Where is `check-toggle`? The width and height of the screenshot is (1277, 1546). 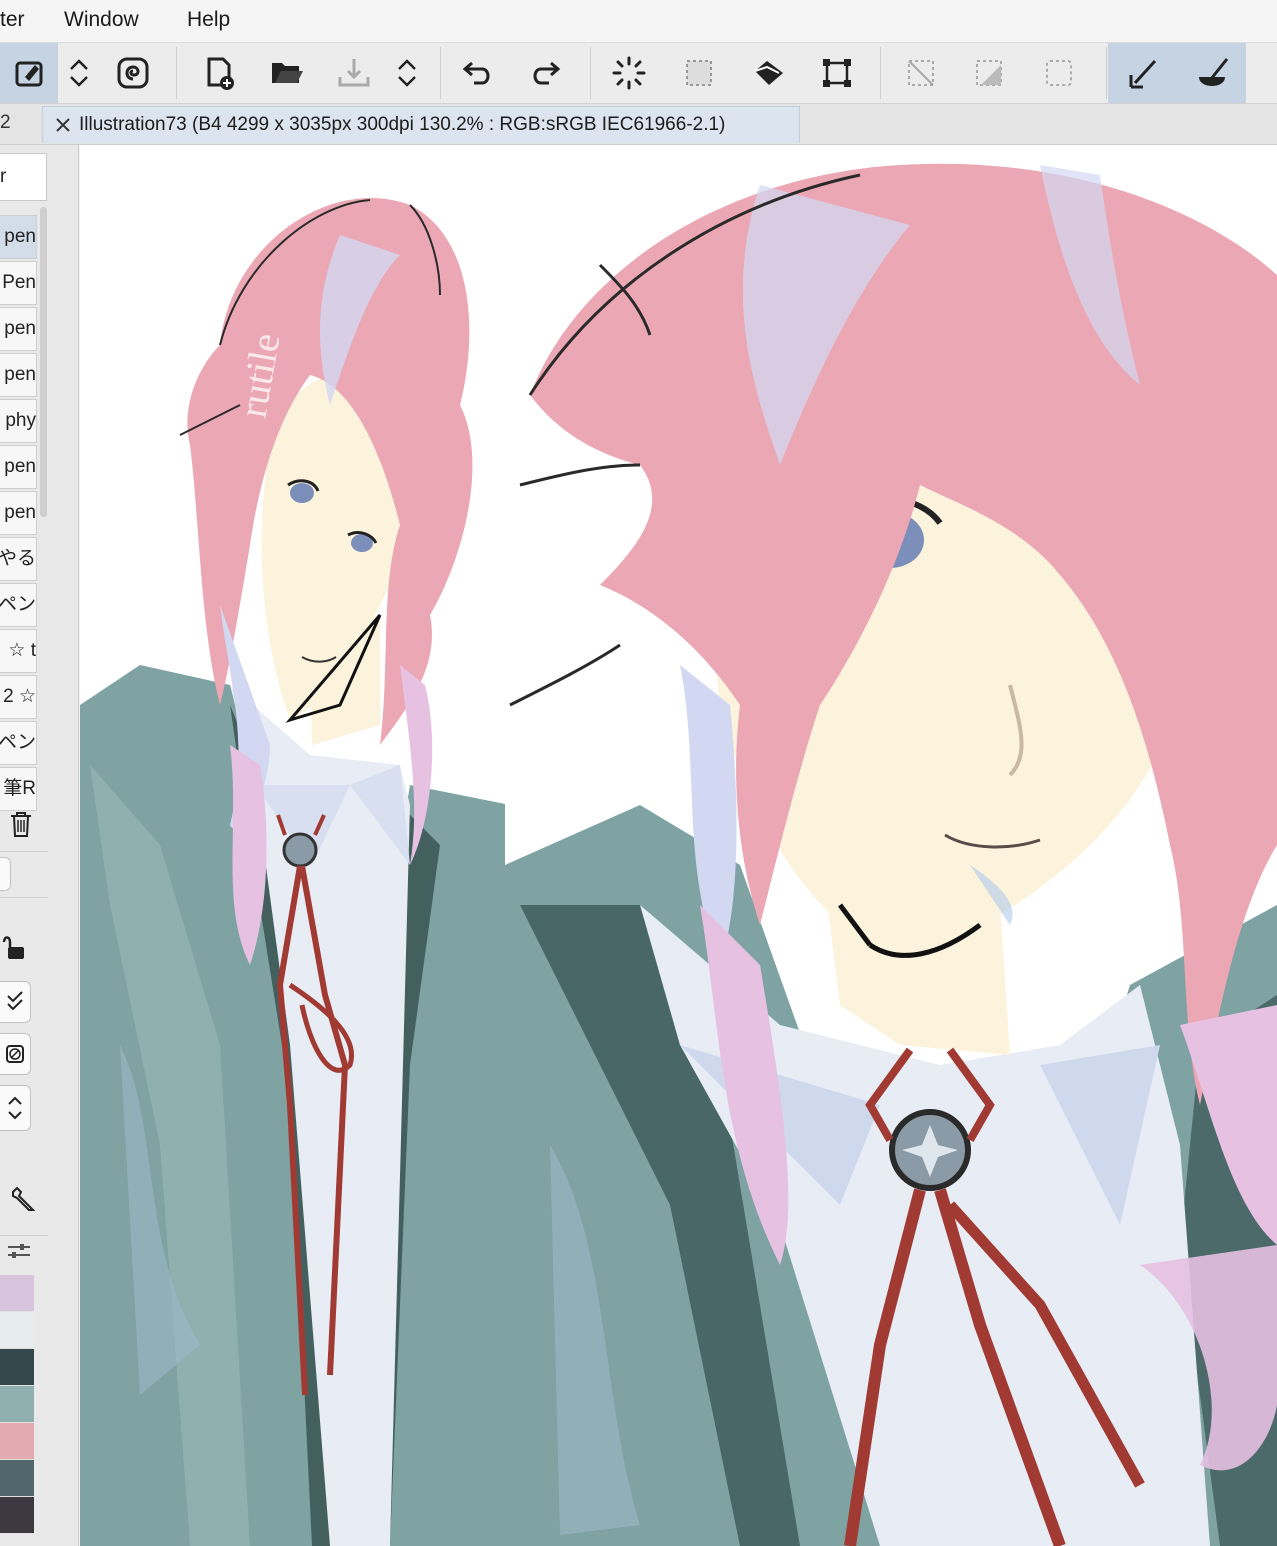 check-toggle is located at coordinates (15, 1002).